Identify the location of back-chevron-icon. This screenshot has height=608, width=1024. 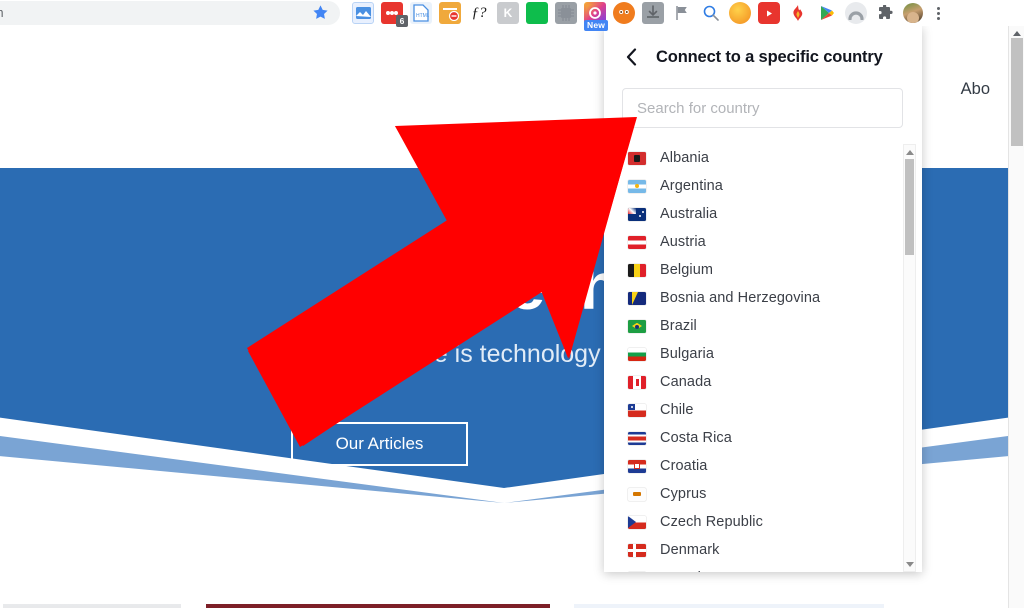
(631, 57).